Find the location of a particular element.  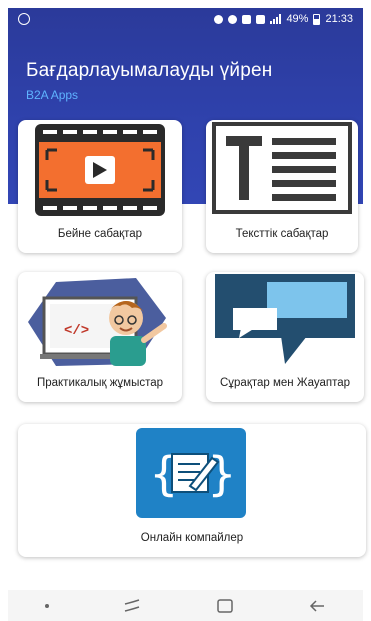

qa-card: Сұрақтар мен Жауаптар is located at coordinates (285, 337).